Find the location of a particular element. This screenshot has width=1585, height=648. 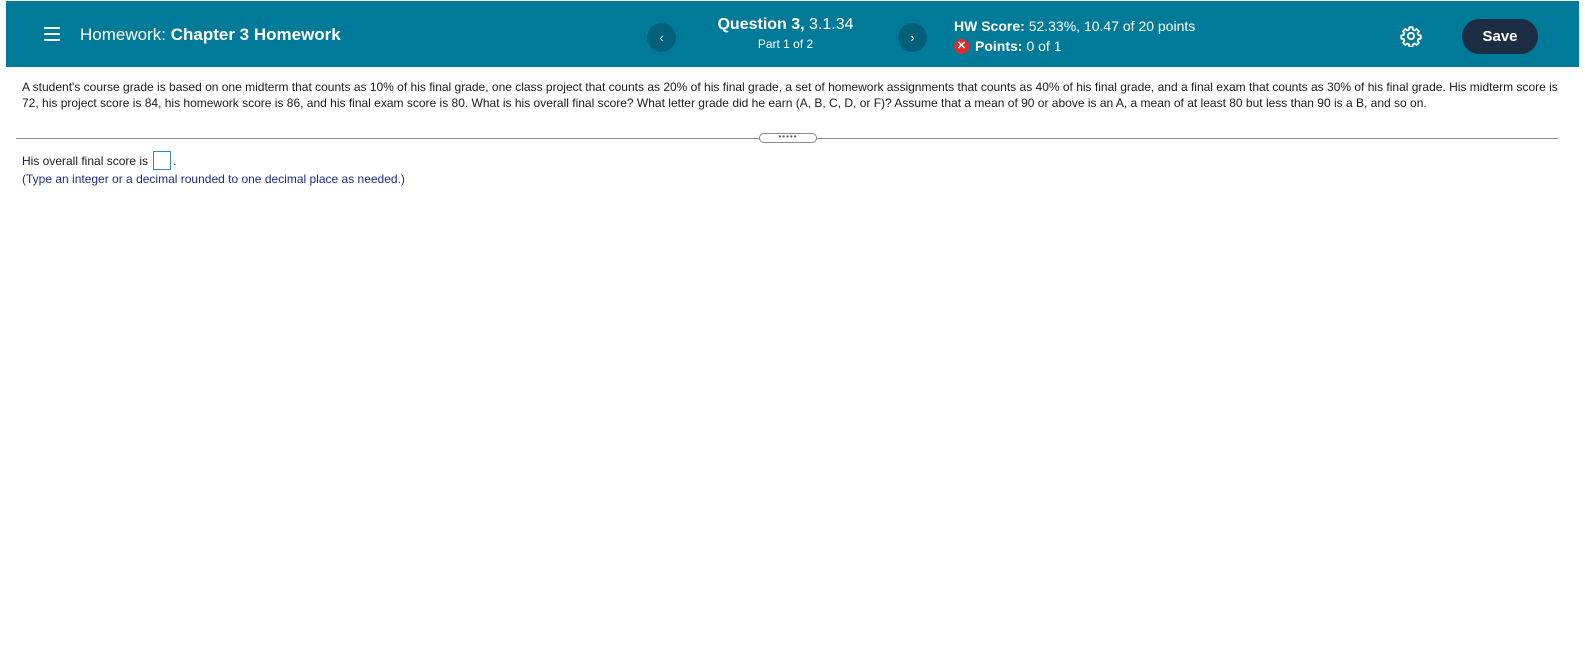

x-circle-icon: ✕ is located at coordinates (961, 46).